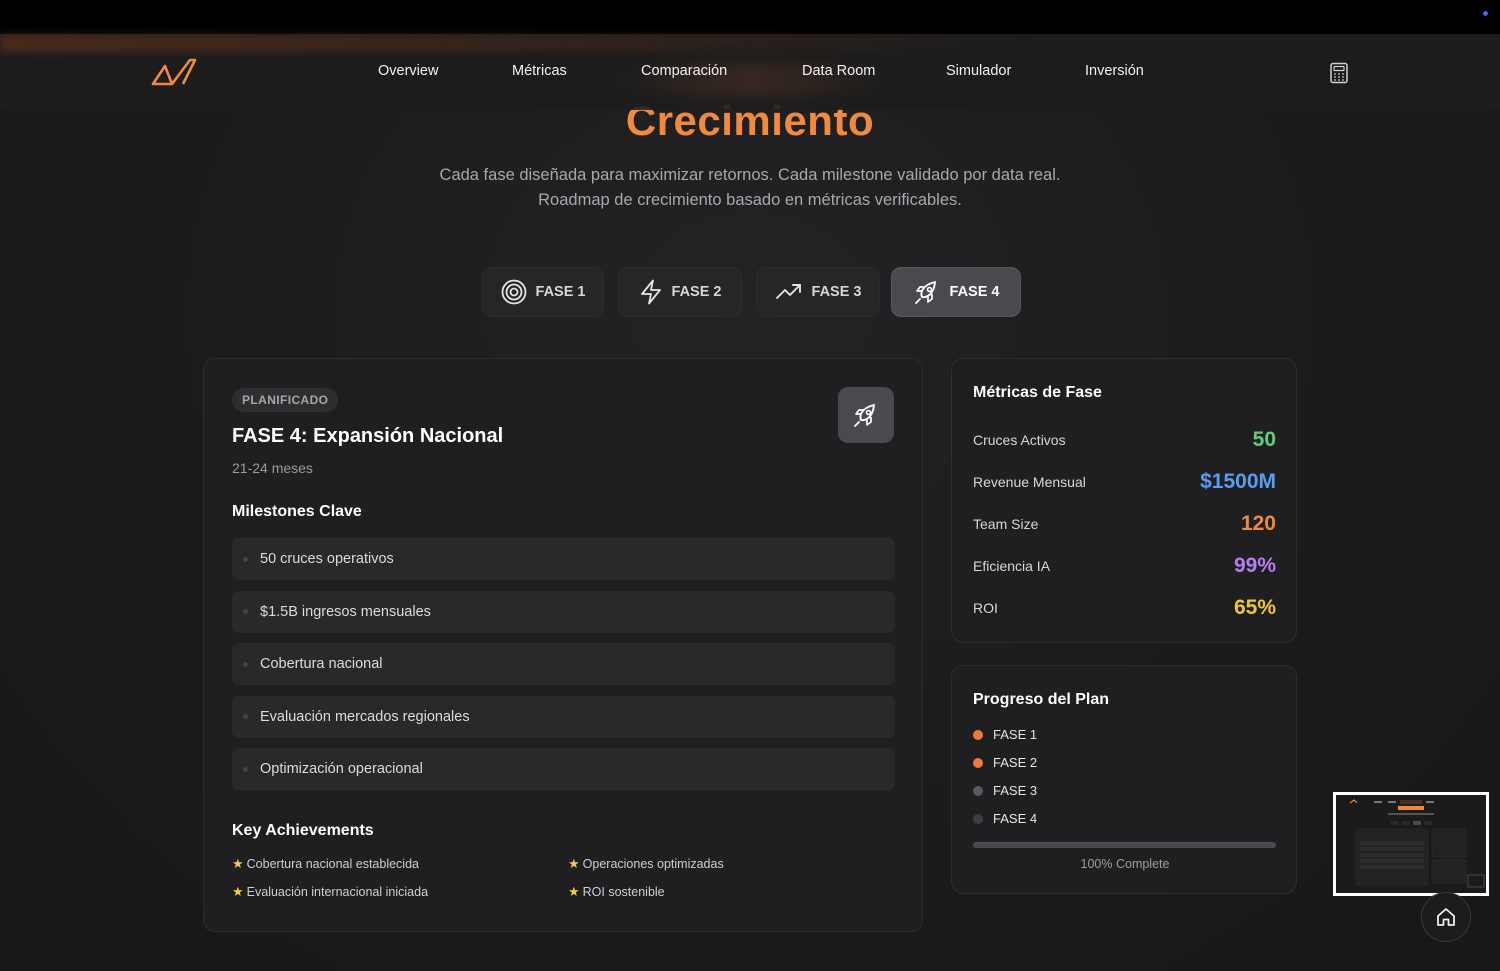 The image size is (1500, 971). What do you see at coordinates (332, 864) in the screenshot?
I see `achievement-text: Cobertura nacional establecida` at bounding box center [332, 864].